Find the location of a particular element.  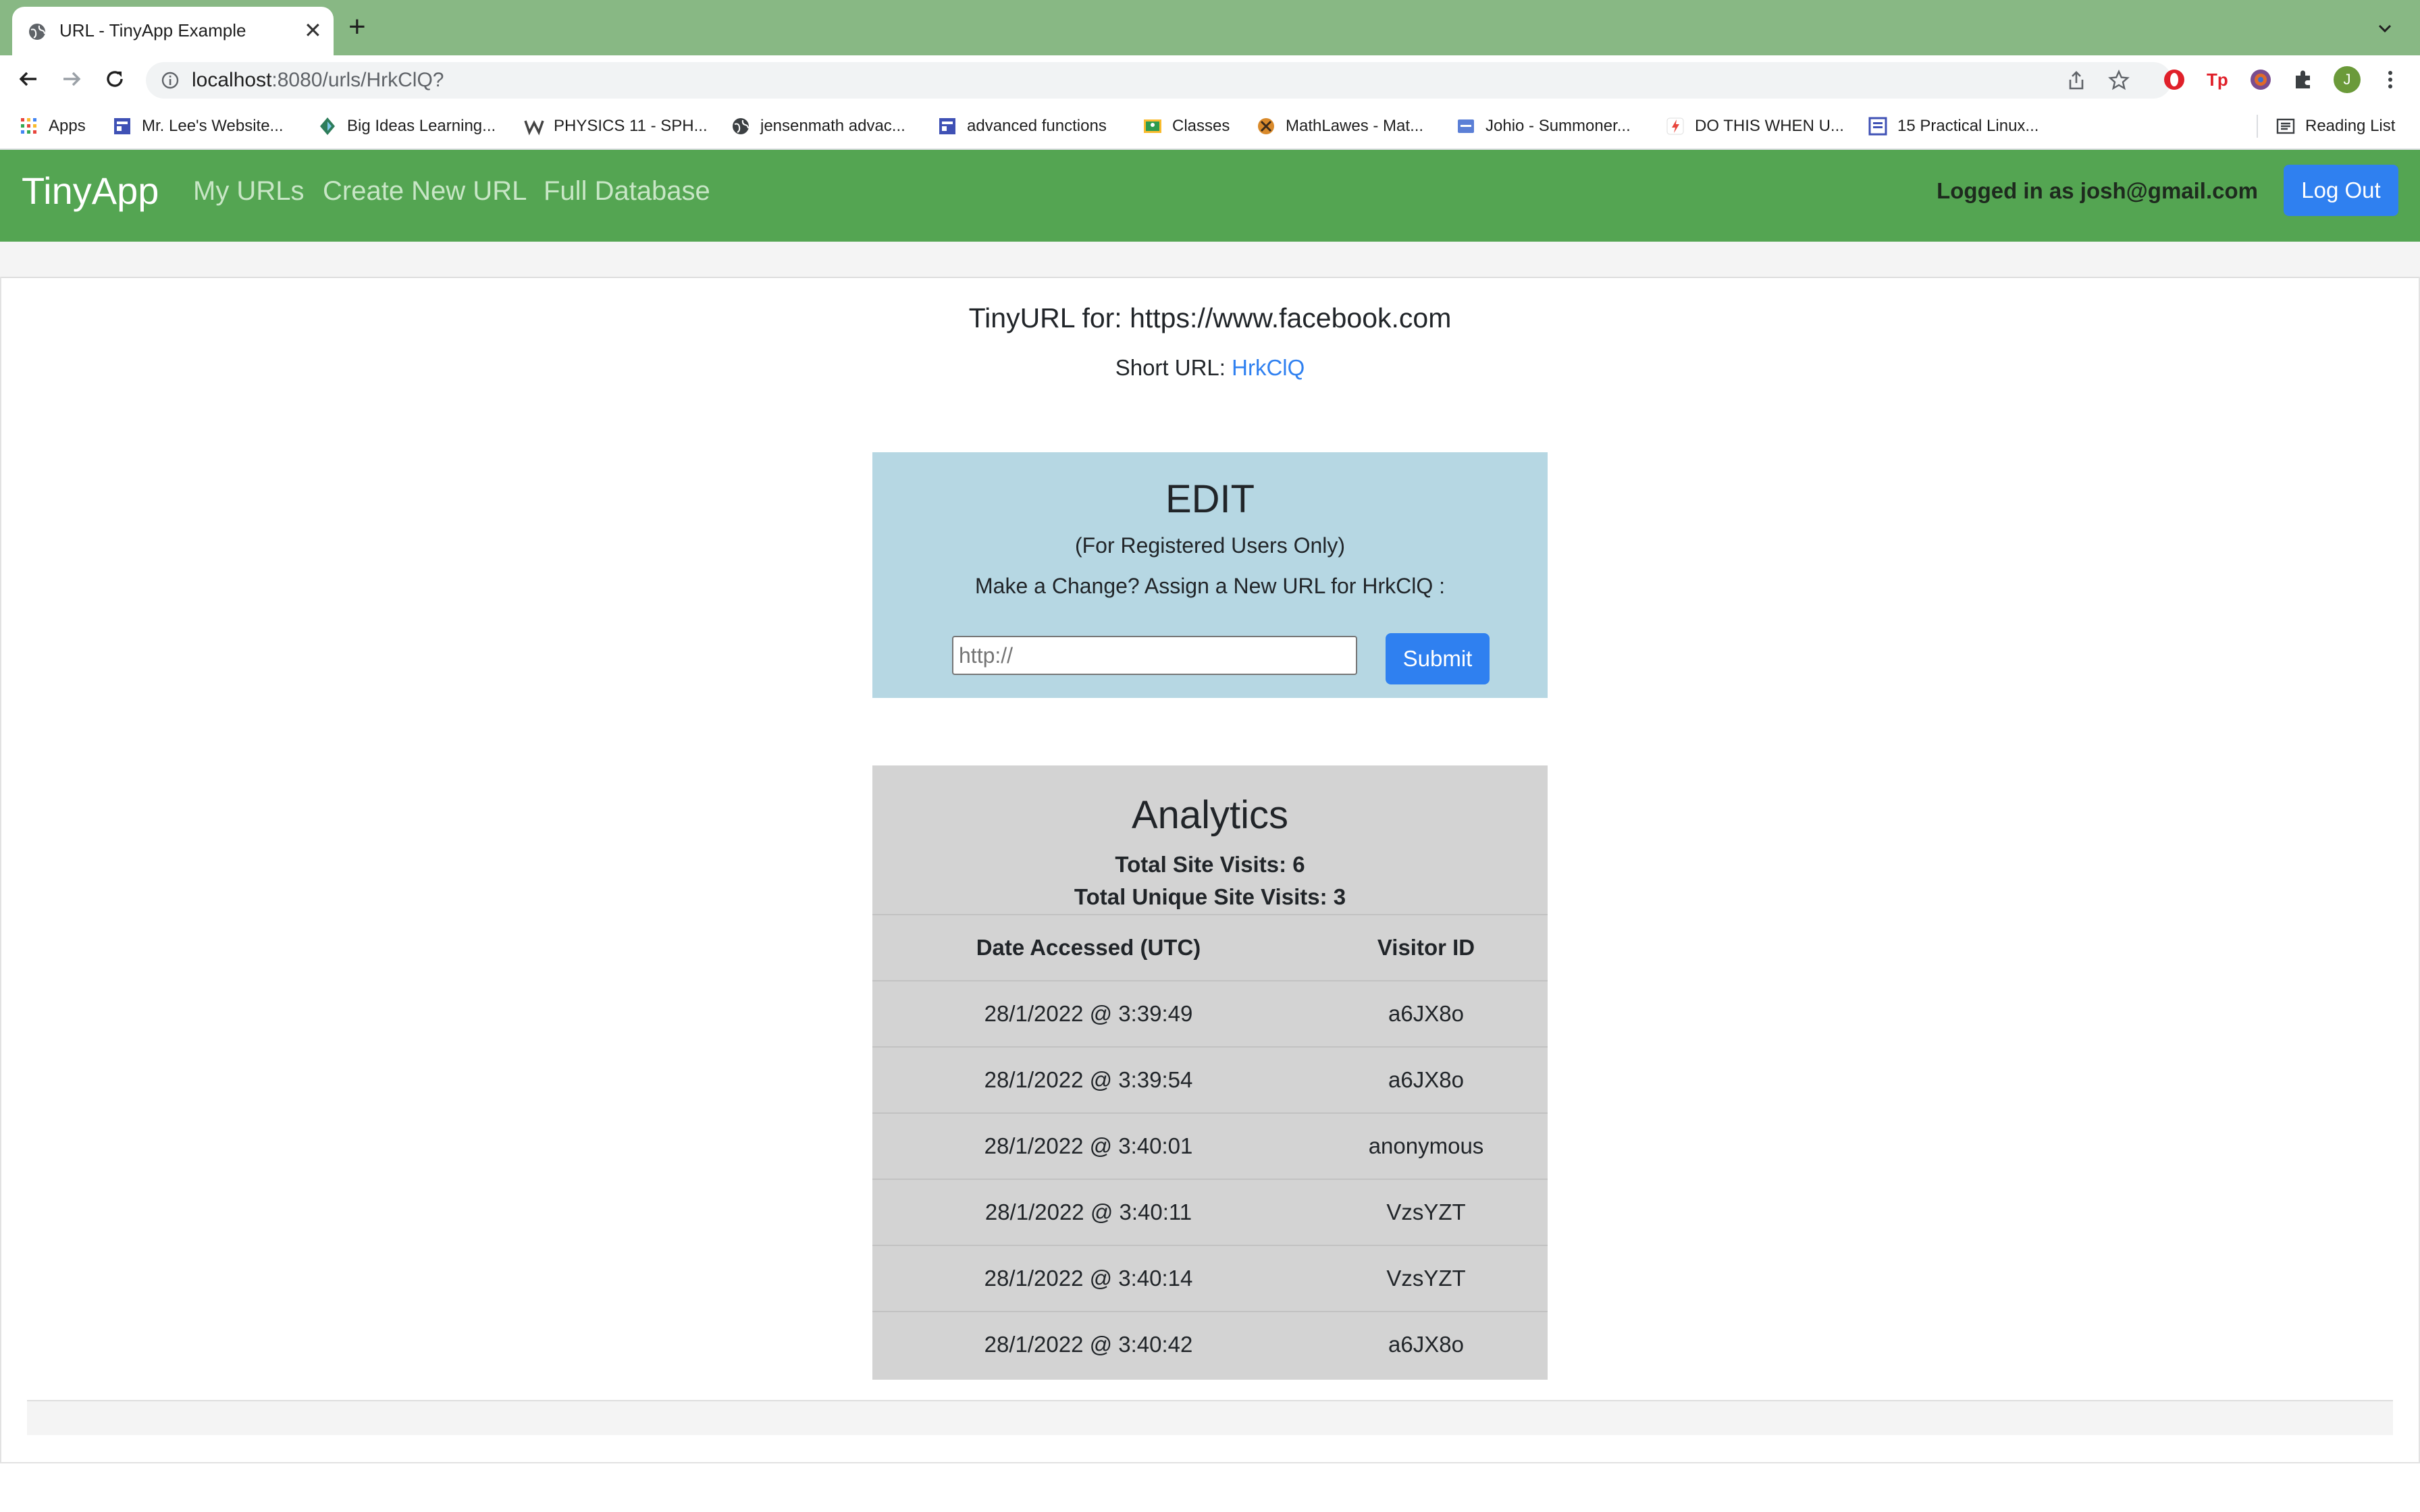

date-cell: 28/1/2022 @ 3:40:01 is located at coordinates (1088, 1145).